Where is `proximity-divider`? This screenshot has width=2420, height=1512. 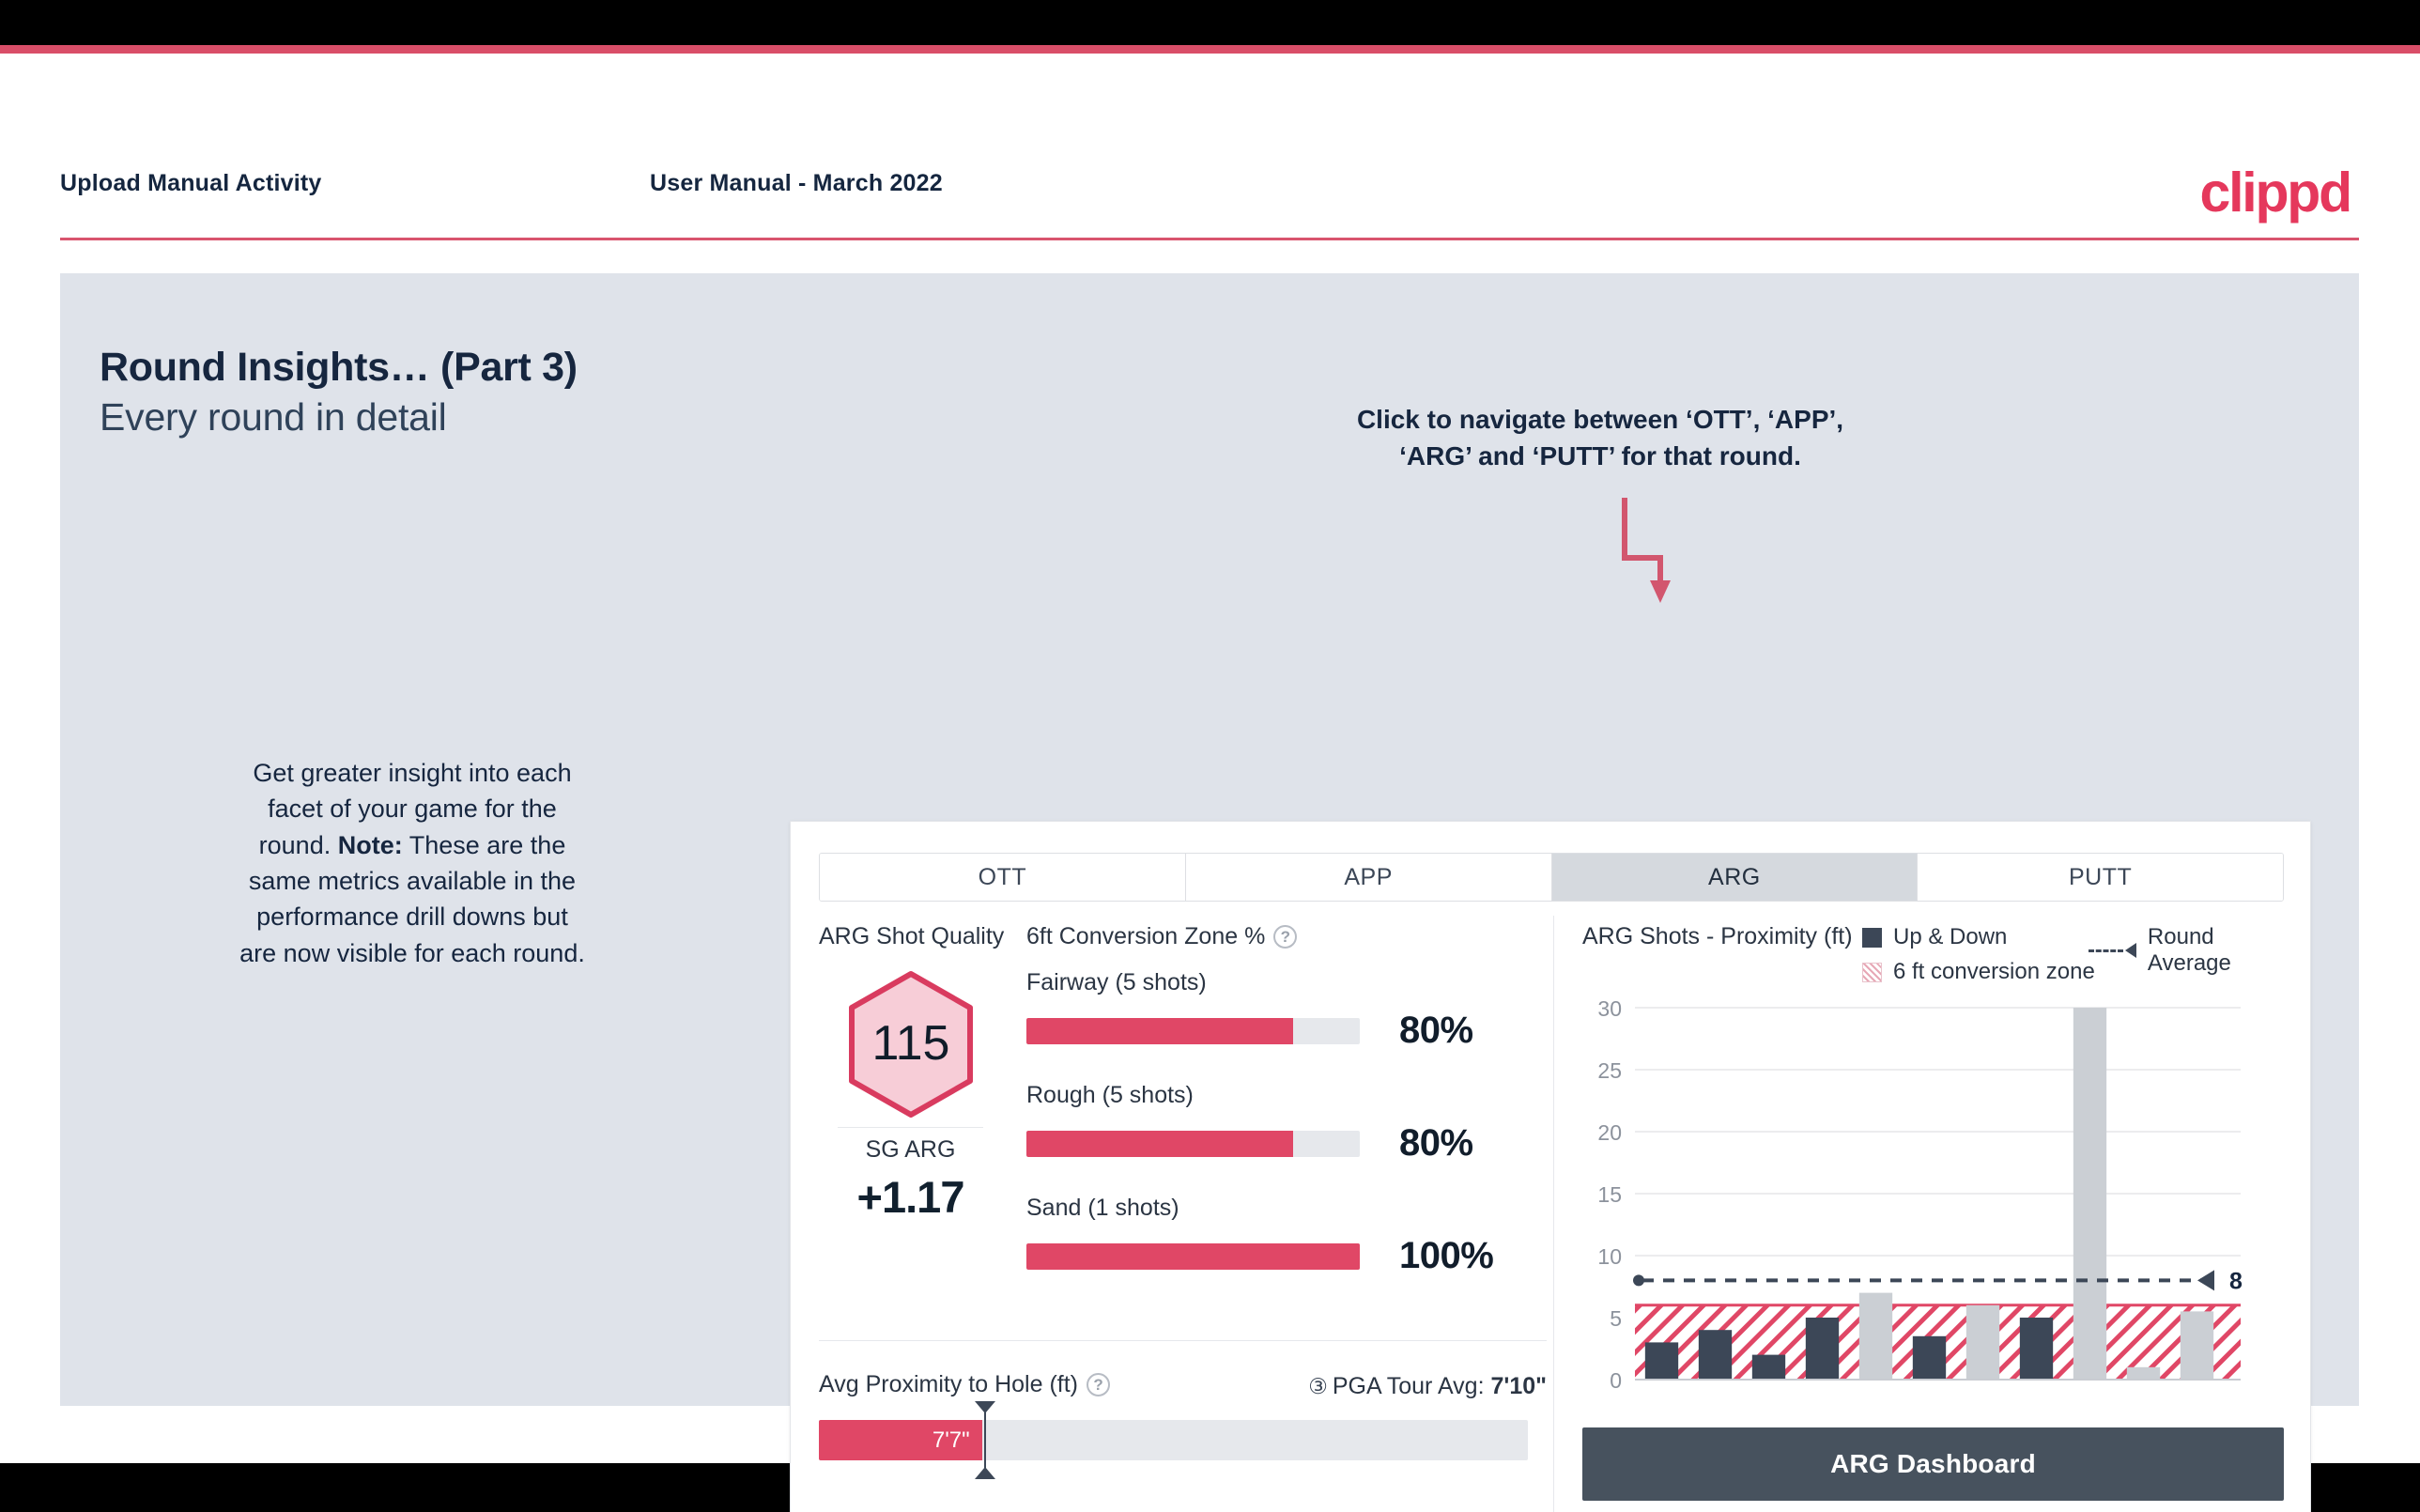 proximity-divider is located at coordinates (1183, 1340).